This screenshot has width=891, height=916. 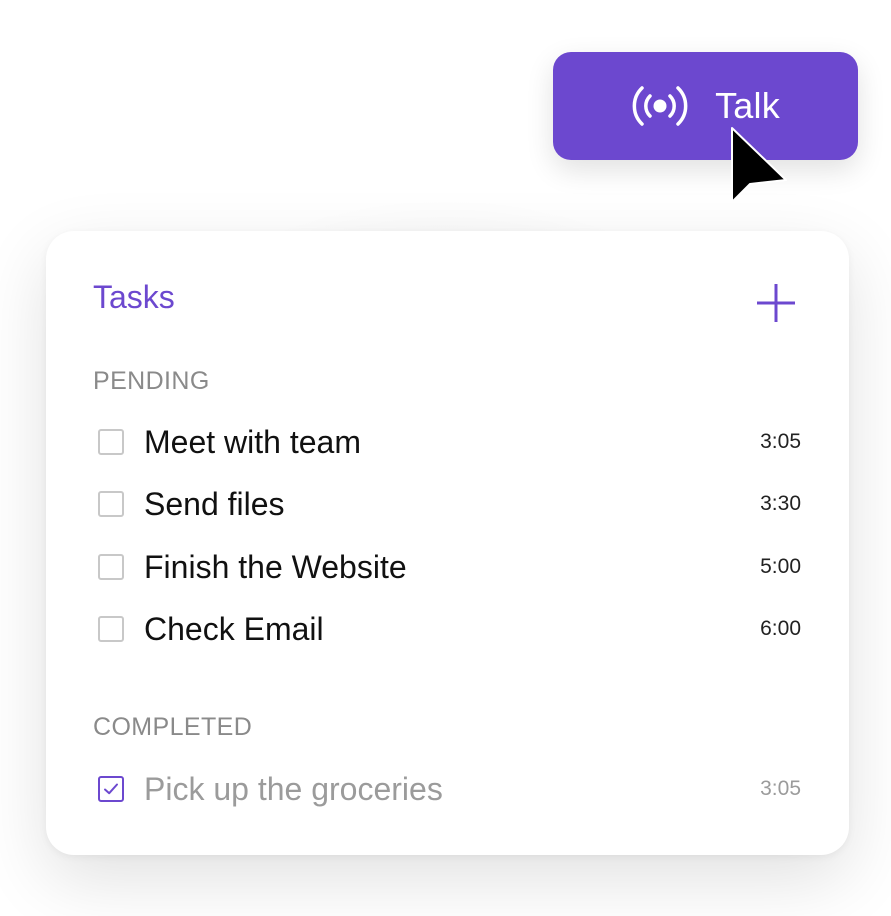 What do you see at coordinates (660, 106) in the screenshot?
I see `broadcast-icon` at bounding box center [660, 106].